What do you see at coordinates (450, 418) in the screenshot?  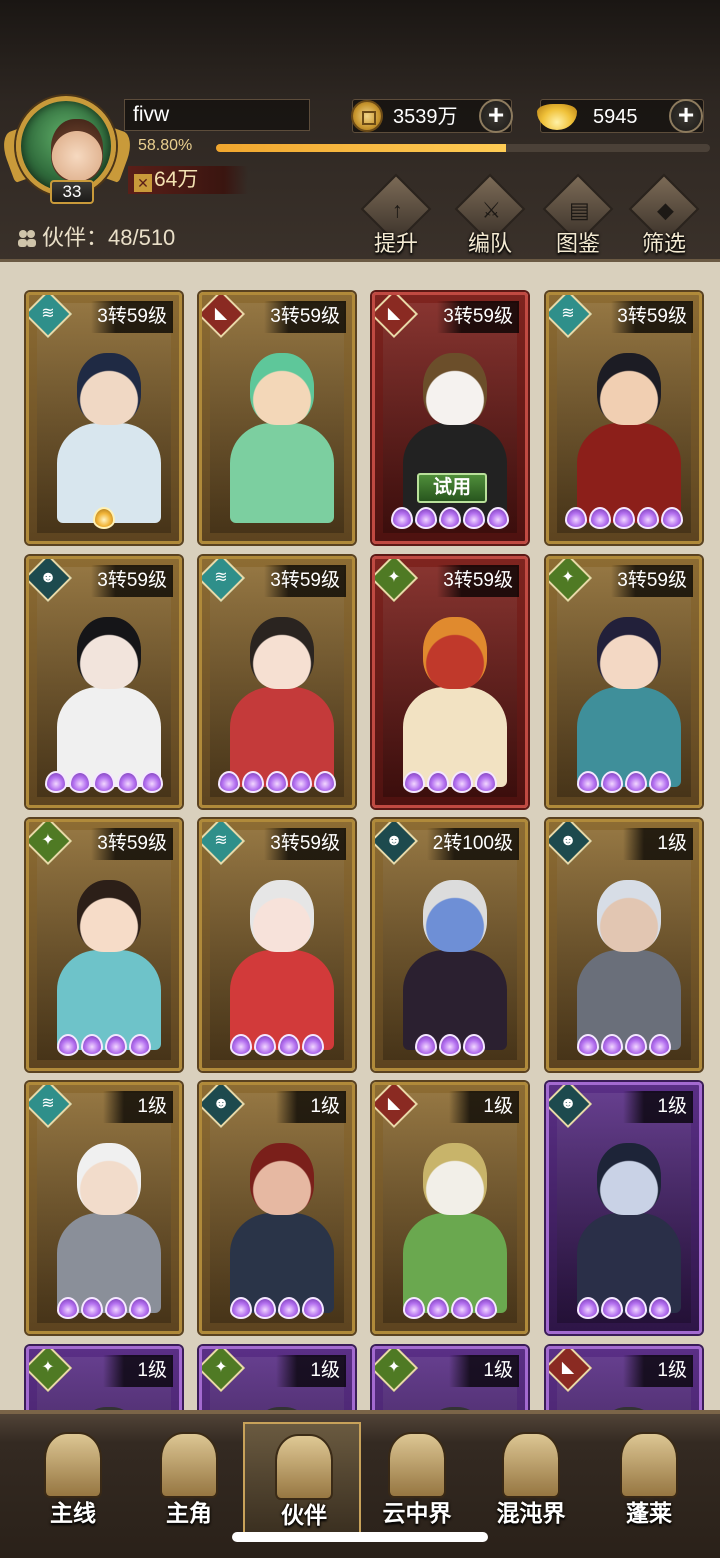 I see `partner-card: ◣ 3转59级 试用` at bounding box center [450, 418].